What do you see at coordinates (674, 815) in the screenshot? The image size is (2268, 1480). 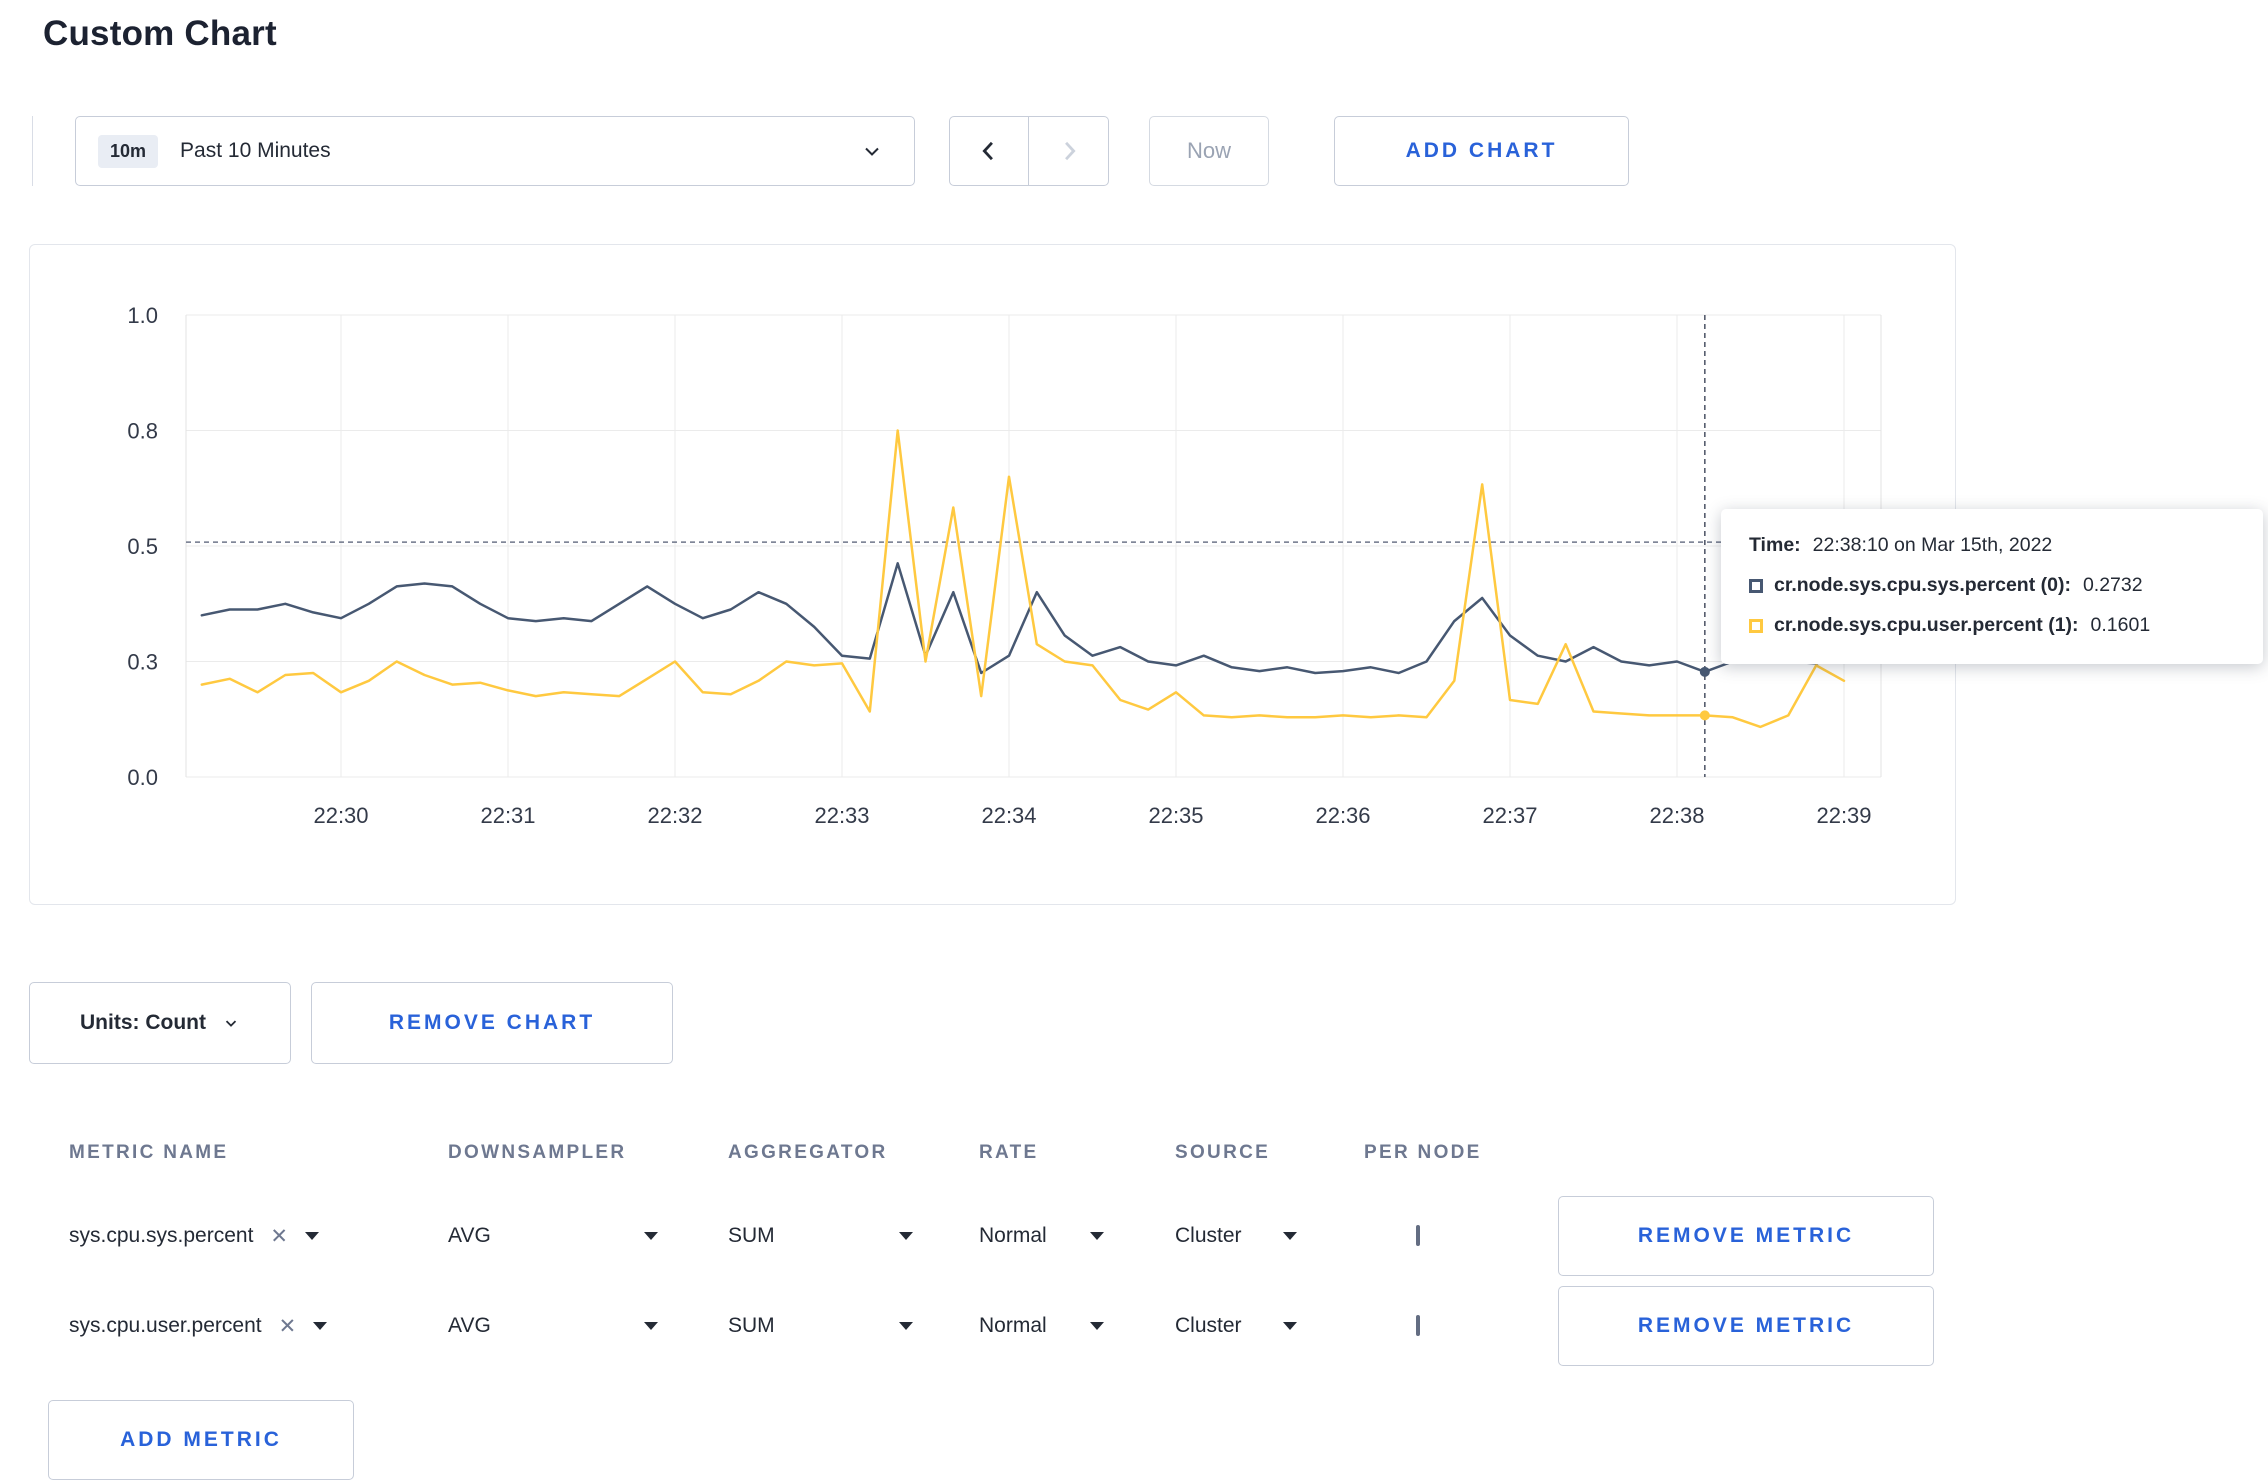 I see `svg-text: 22:32` at bounding box center [674, 815].